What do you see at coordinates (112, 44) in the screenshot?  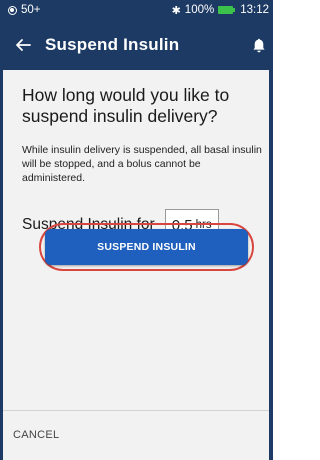 I see `page-title: Suspend Insulin` at bounding box center [112, 44].